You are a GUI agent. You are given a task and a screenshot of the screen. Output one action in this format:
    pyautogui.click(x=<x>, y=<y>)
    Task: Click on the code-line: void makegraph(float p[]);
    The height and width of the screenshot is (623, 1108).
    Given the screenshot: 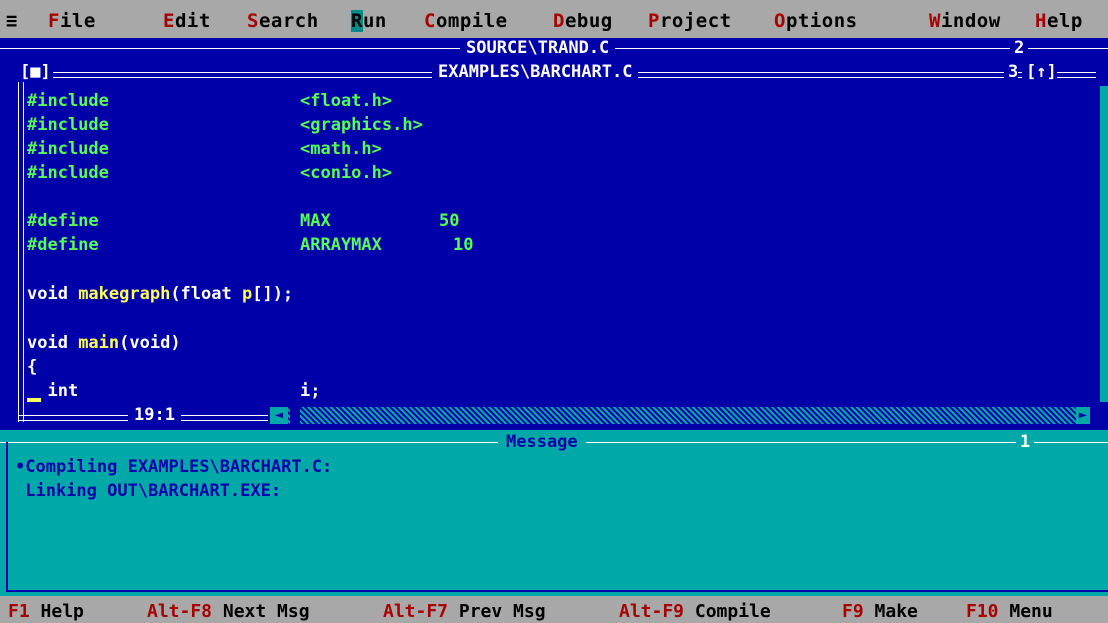 What is the action you would take?
    pyautogui.click(x=160, y=294)
    